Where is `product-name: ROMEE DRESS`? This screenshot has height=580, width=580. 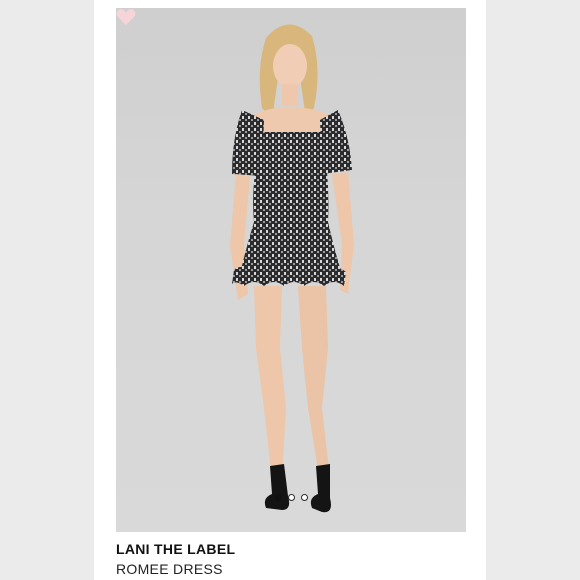 product-name: ROMEE DRESS is located at coordinates (169, 569).